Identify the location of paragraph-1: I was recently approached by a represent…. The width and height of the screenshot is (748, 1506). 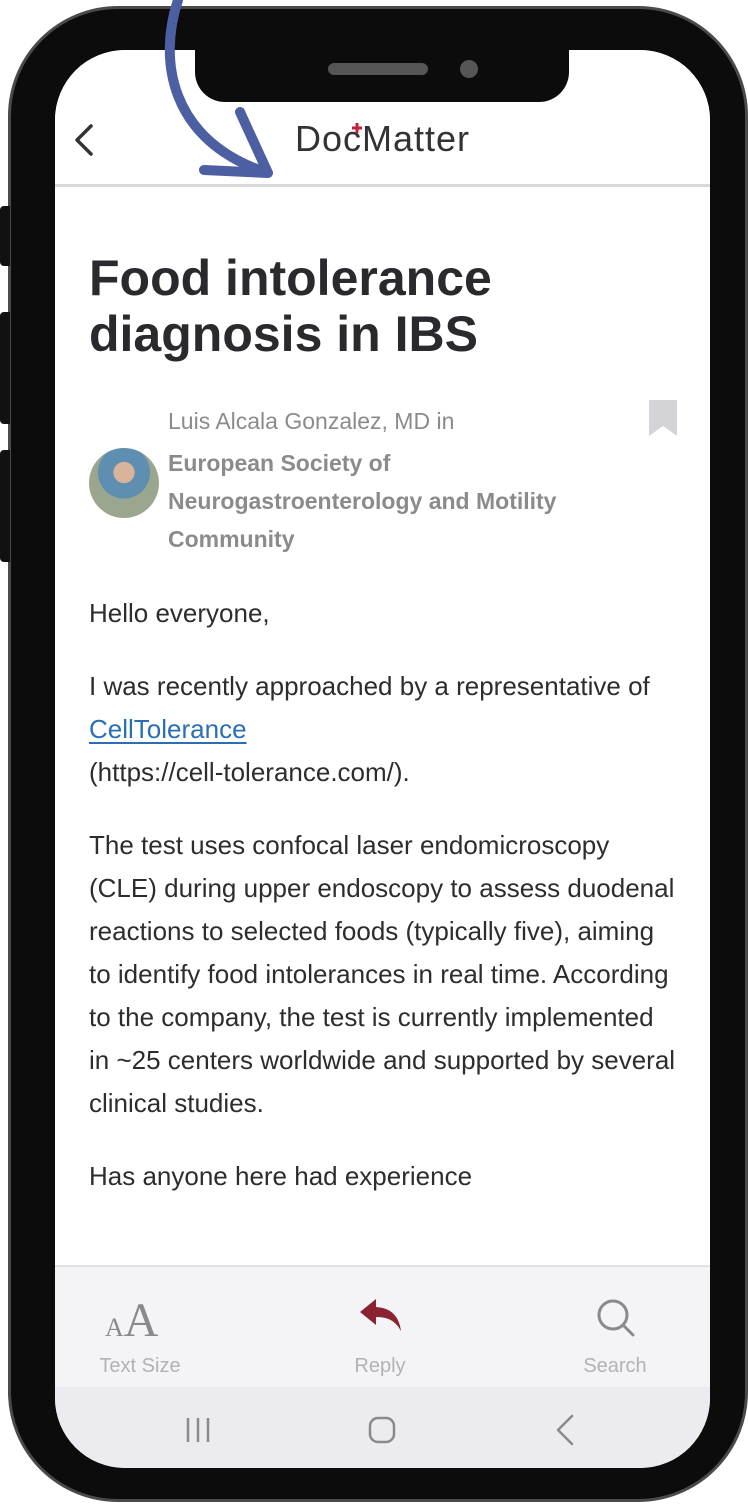
(384, 729).